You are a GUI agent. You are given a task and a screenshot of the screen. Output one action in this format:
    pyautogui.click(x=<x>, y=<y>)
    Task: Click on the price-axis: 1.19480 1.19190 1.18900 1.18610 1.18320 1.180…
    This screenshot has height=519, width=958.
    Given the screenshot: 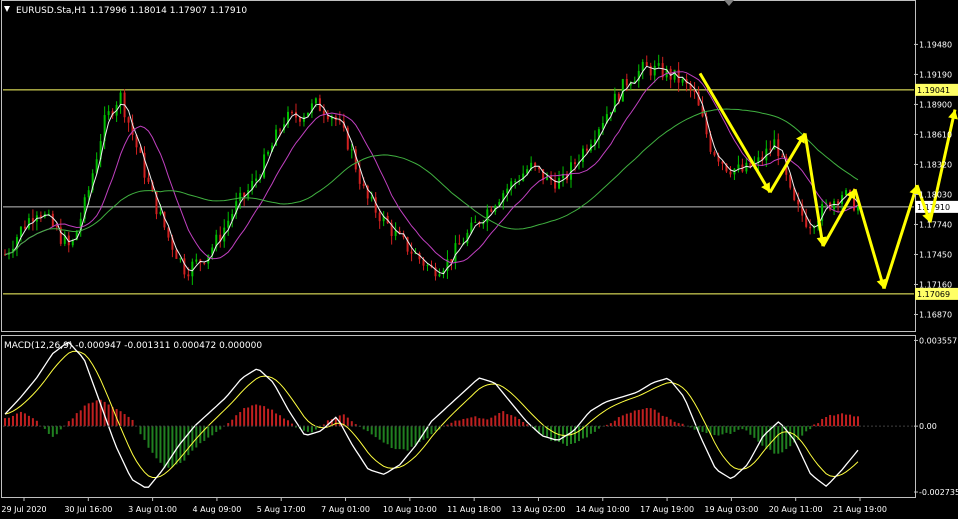 What is the action you would take?
    pyautogui.click(x=933, y=179)
    